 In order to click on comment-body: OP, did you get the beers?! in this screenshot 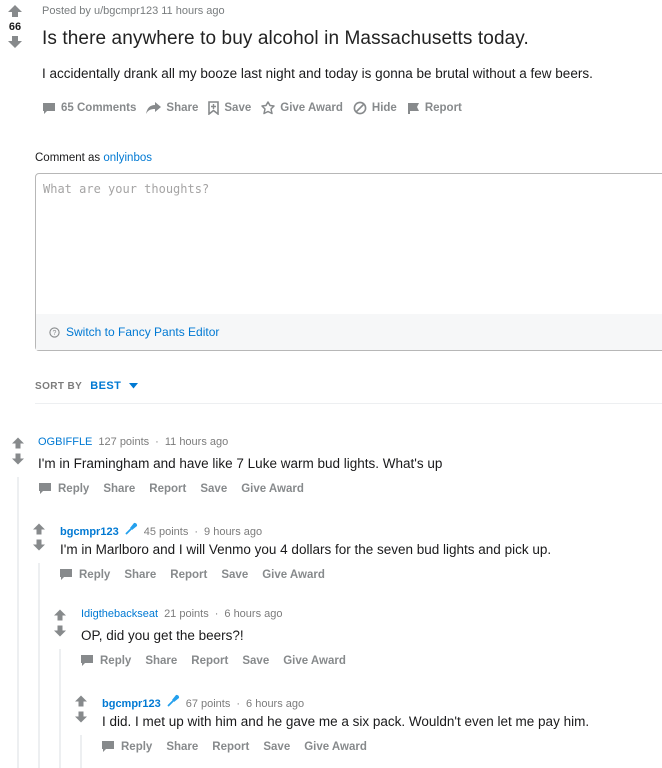, I will do `click(162, 635)`.